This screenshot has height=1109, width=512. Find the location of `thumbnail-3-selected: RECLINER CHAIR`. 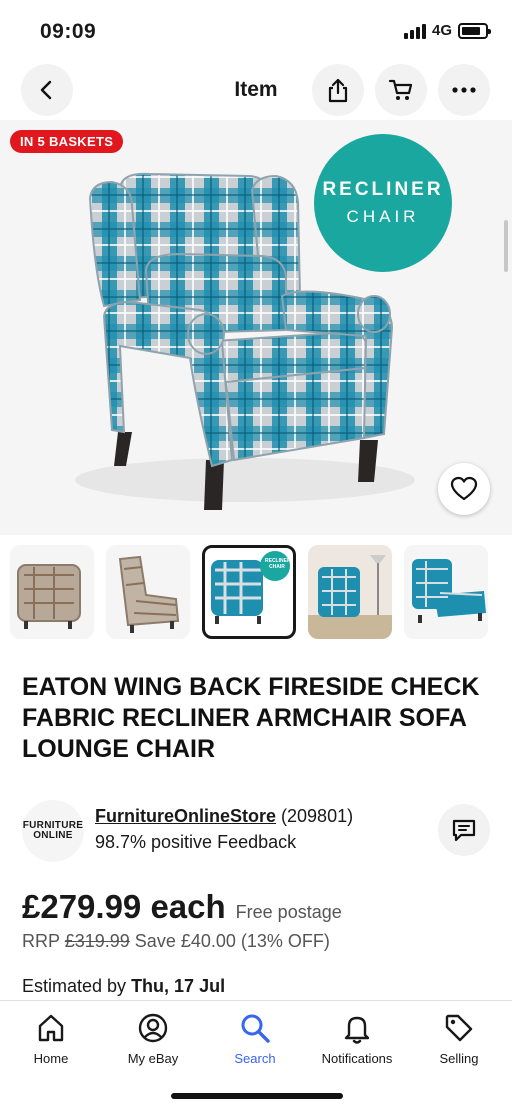

thumbnail-3-selected: RECLINER CHAIR is located at coordinates (249, 592).